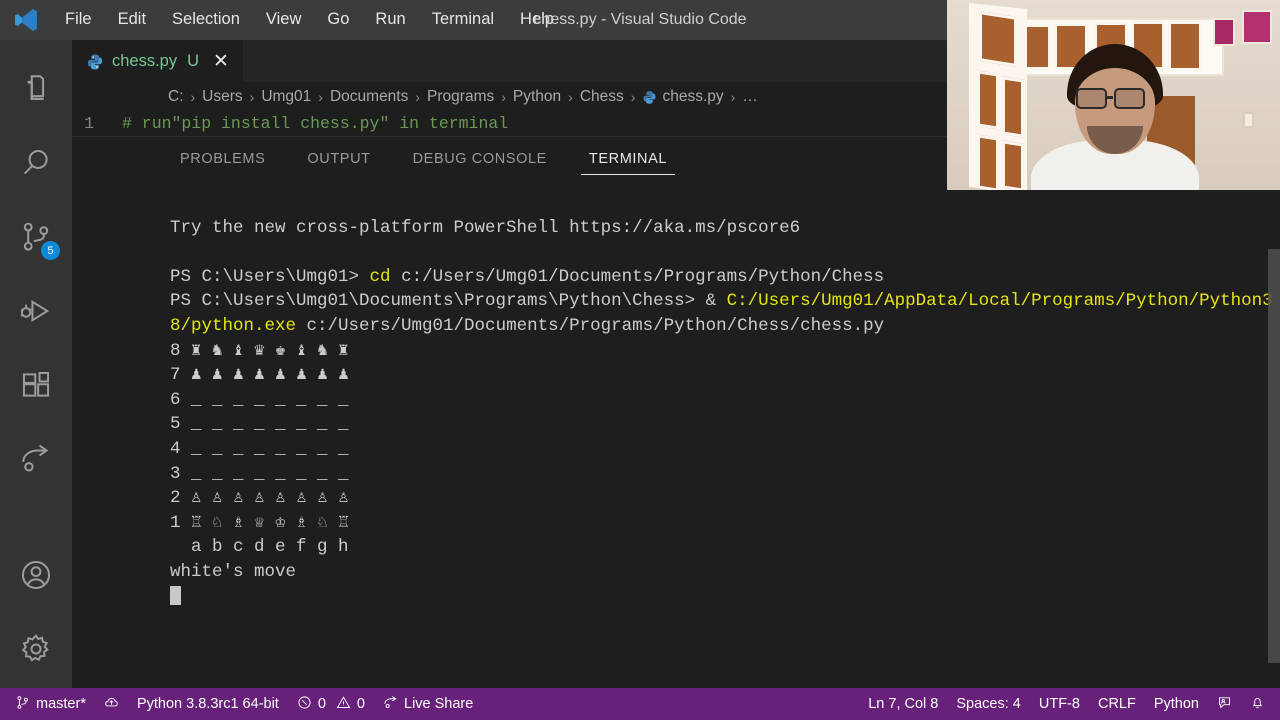 The height and width of the screenshot is (720, 1280). Describe the element at coordinates (1176, 704) in the screenshot. I see `status-language-mode: Python` at that location.